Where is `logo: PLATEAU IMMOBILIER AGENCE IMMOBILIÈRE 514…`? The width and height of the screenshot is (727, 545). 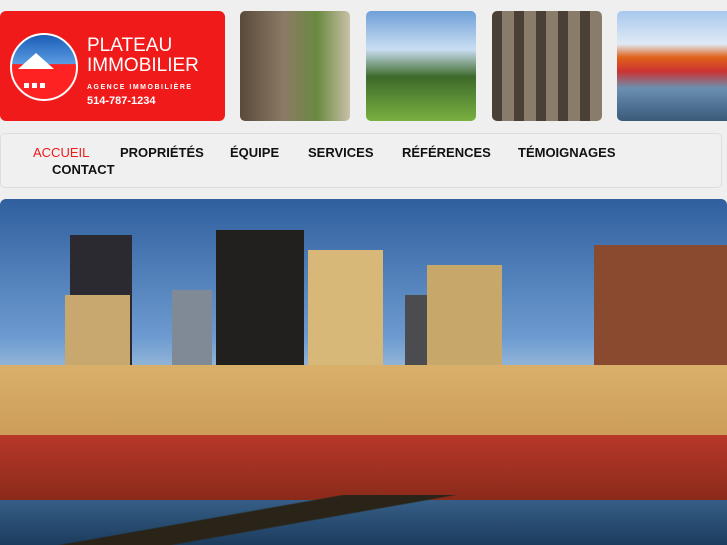 logo: PLATEAU IMMOBILIER AGENCE IMMOBILIÈRE 514… is located at coordinates (112, 66).